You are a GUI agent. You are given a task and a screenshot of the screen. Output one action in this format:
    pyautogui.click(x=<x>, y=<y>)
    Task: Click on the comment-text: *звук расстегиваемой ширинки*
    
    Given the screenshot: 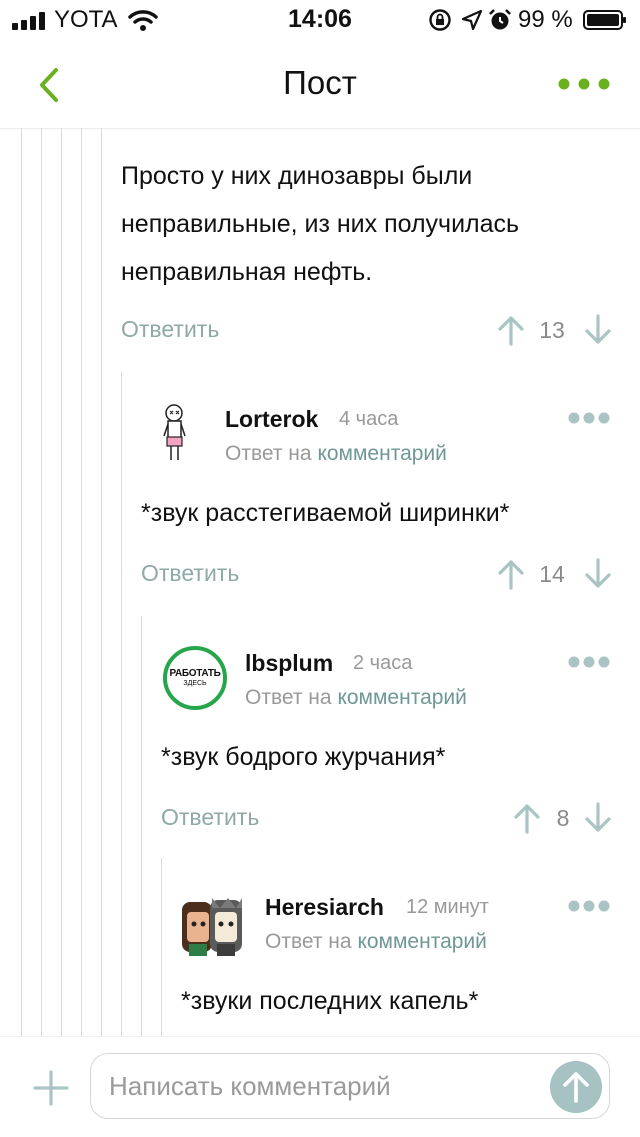 What is the action you would take?
    pyautogui.click(x=325, y=513)
    